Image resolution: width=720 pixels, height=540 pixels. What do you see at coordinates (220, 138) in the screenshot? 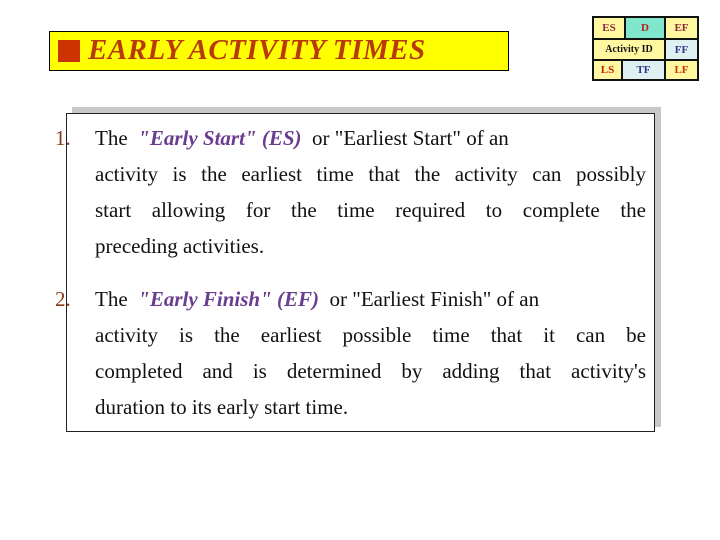
I see `term-early-start: "Early Start" (ES)` at bounding box center [220, 138].